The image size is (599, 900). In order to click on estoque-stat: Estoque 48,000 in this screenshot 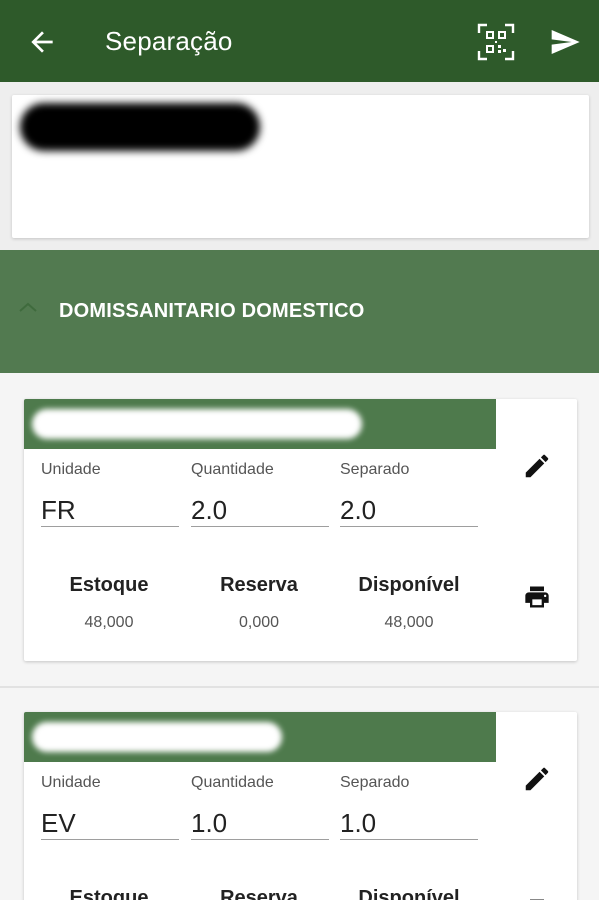, I will do `click(109, 603)`.